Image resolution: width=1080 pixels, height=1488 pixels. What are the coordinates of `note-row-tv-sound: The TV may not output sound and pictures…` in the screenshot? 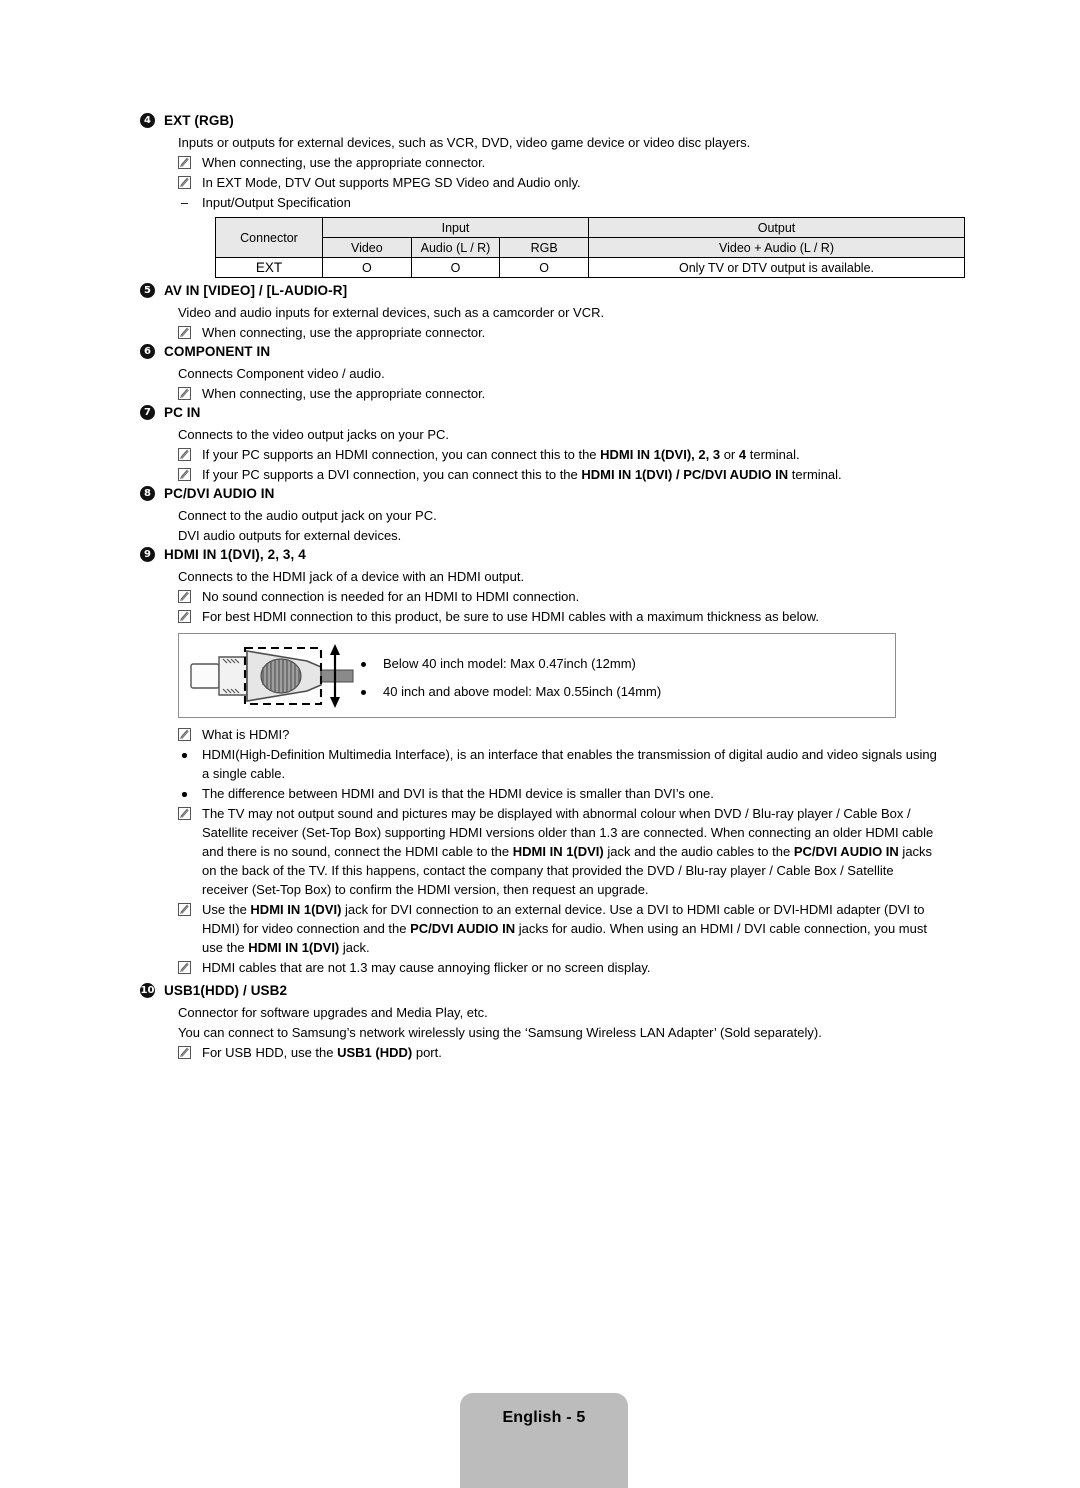 It's located at (559, 851).